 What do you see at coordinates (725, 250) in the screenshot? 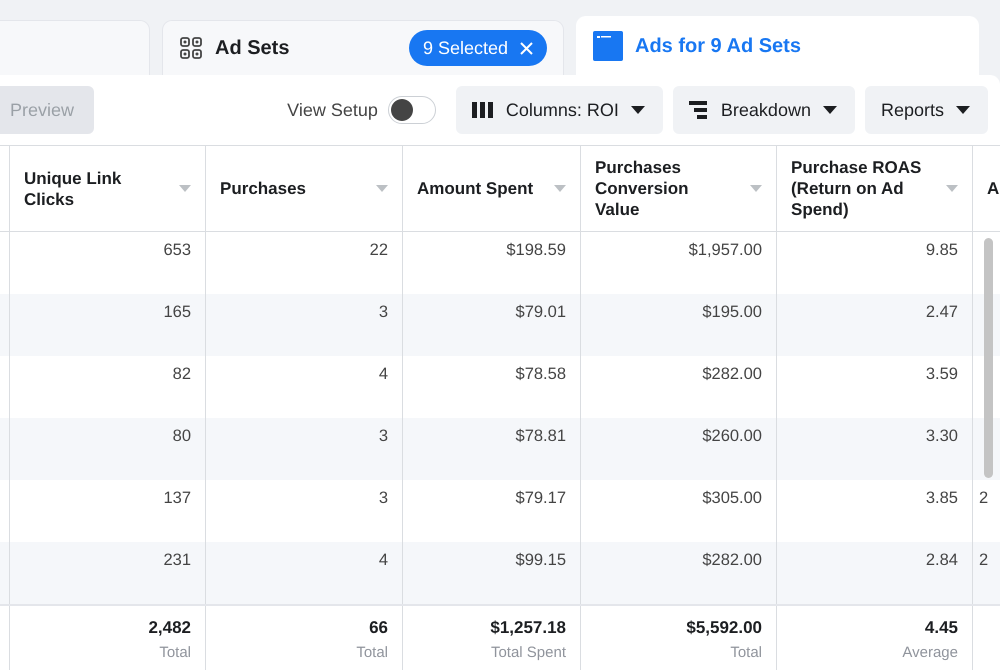
I see `table-cell: $1,957.00` at bounding box center [725, 250].